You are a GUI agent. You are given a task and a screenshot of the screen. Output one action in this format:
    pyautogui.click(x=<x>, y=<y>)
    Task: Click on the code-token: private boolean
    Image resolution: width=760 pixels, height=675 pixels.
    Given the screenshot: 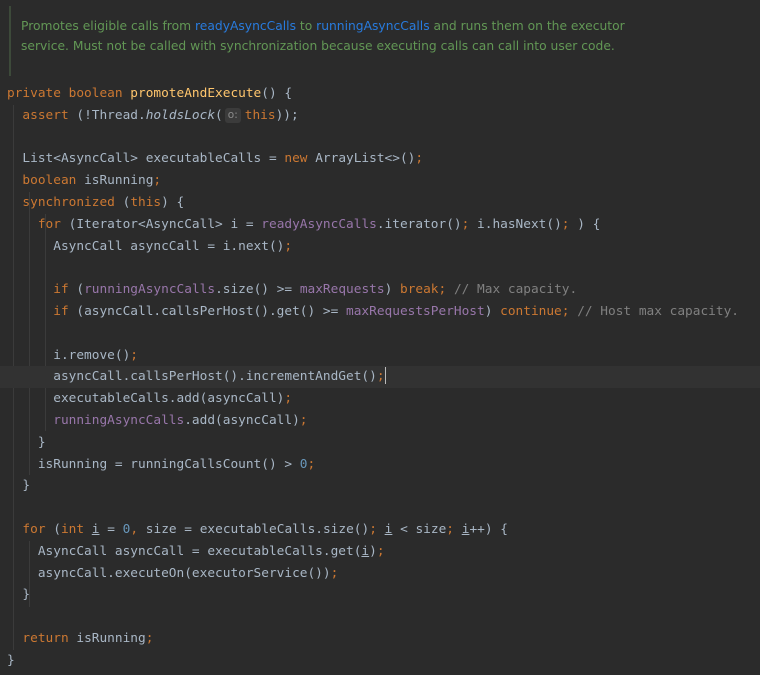 What is the action you would take?
    pyautogui.click(x=69, y=93)
    